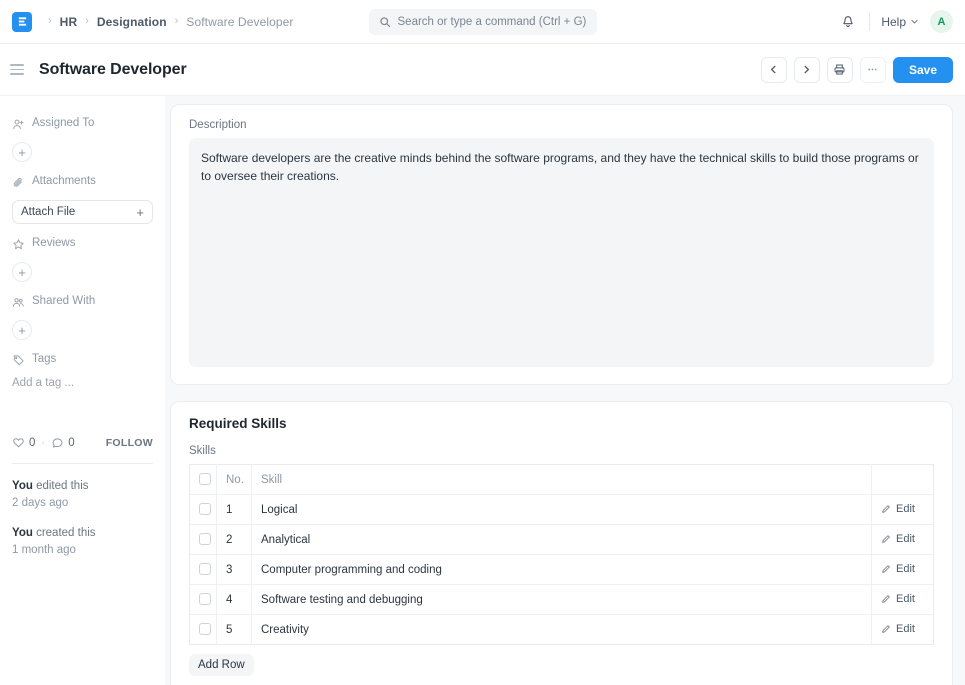 The height and width of the screenshot is (685, 965). Describe the element at coordinates (82, 494) in the screenshot. I see `activity-edited: You edited this 2 days ago` at that location.